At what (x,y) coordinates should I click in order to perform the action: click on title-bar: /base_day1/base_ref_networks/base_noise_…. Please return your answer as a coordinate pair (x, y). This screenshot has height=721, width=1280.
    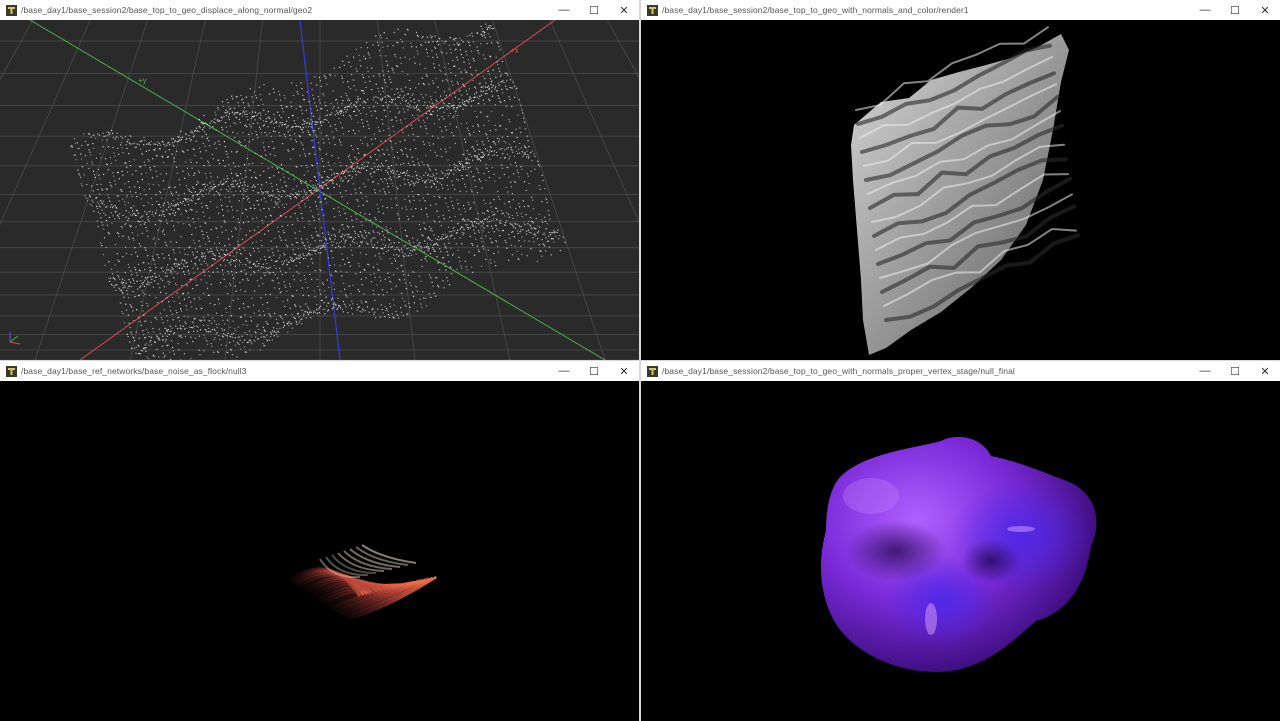
    Looking at the image, I should click on (319, 371).